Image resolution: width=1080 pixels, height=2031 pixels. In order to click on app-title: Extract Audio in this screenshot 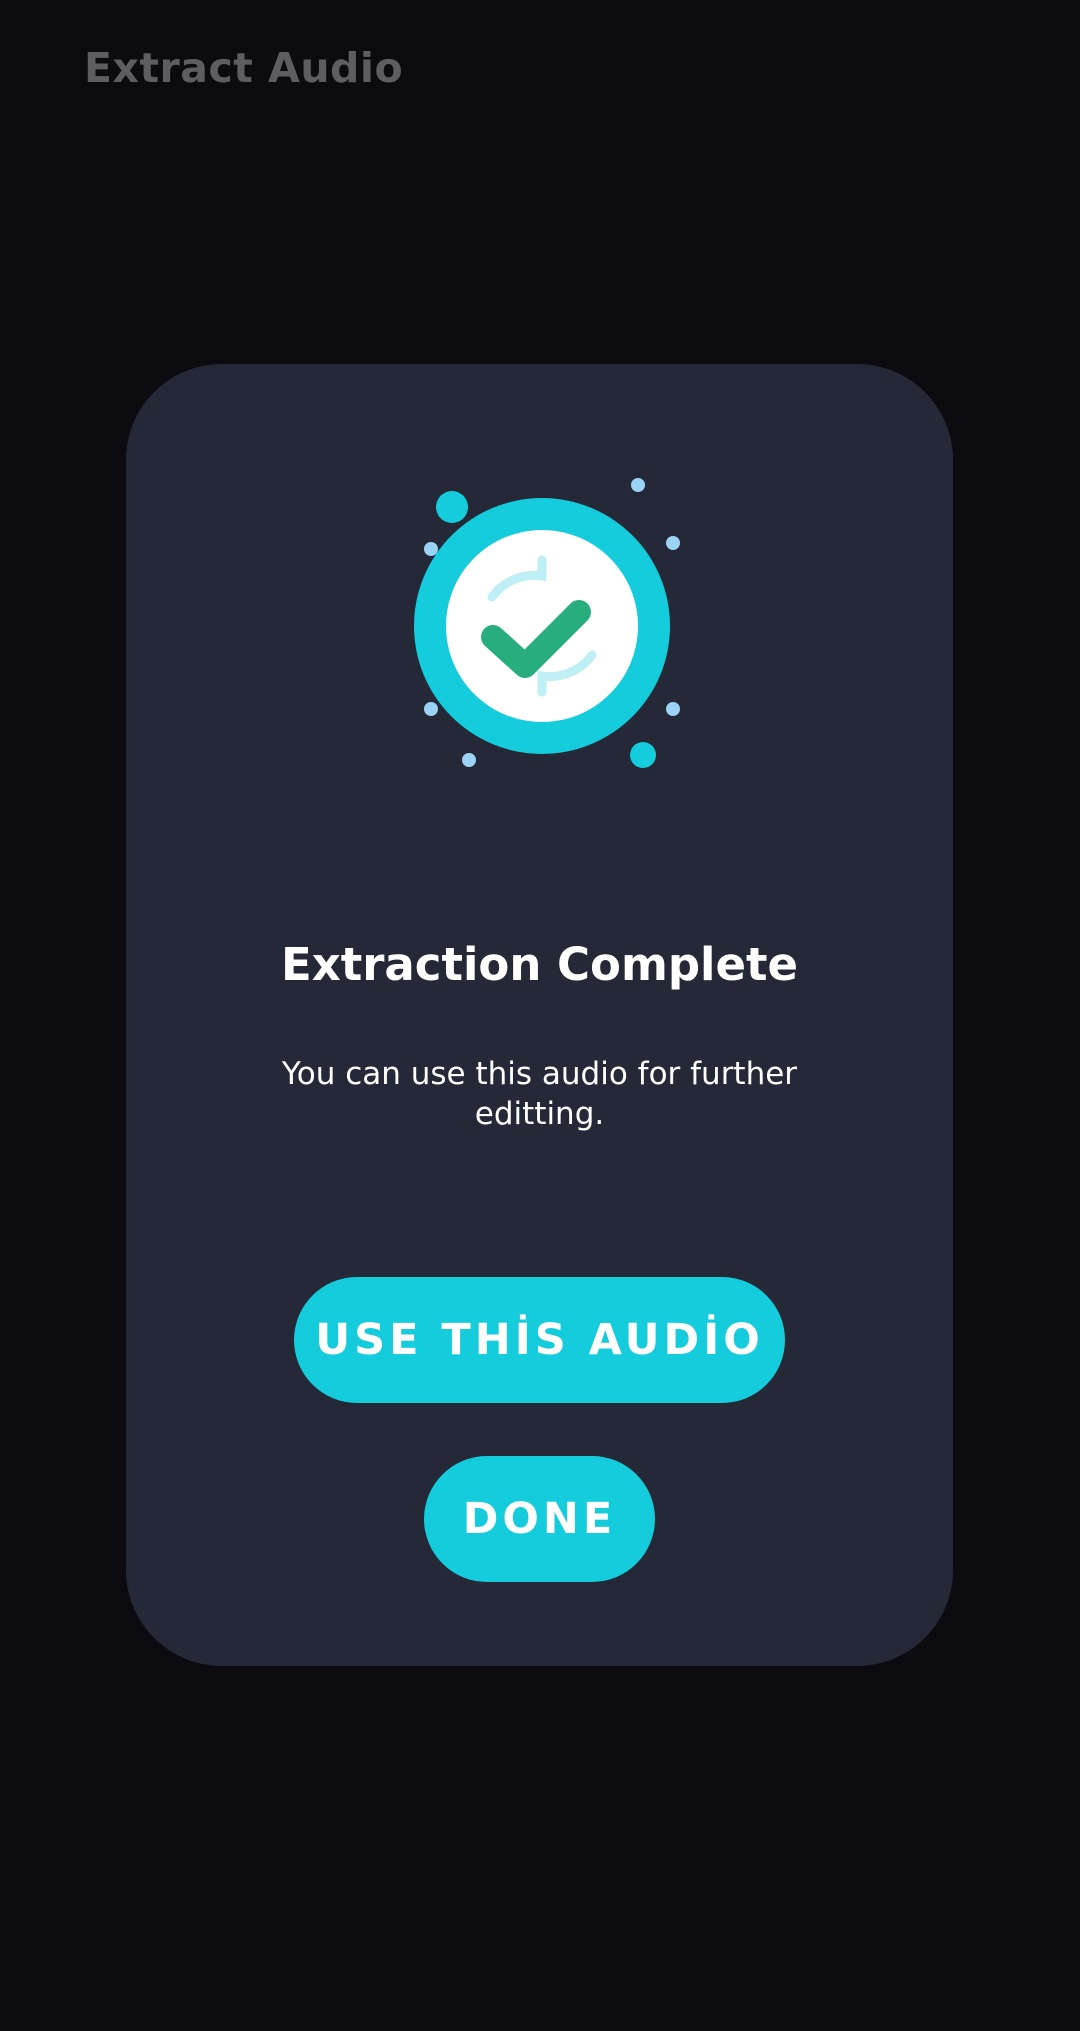, I will do `click(244, 68)`.